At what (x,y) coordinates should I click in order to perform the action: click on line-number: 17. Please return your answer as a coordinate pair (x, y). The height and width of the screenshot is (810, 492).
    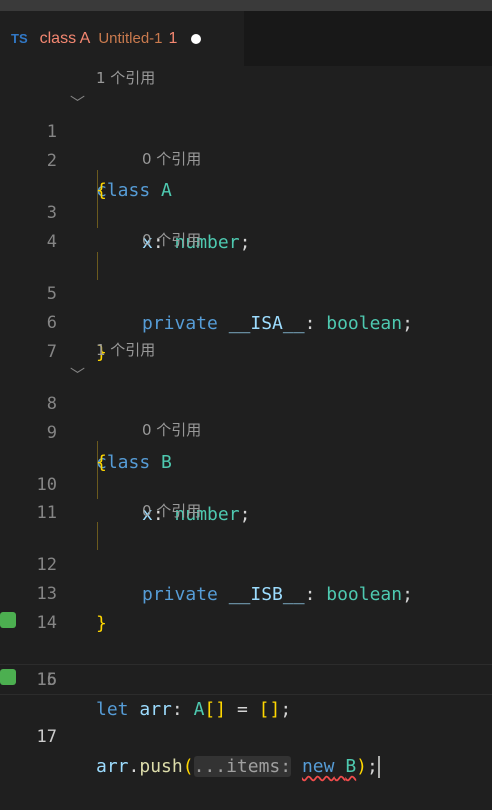
    Looking at the image, I should click on (46, 737).